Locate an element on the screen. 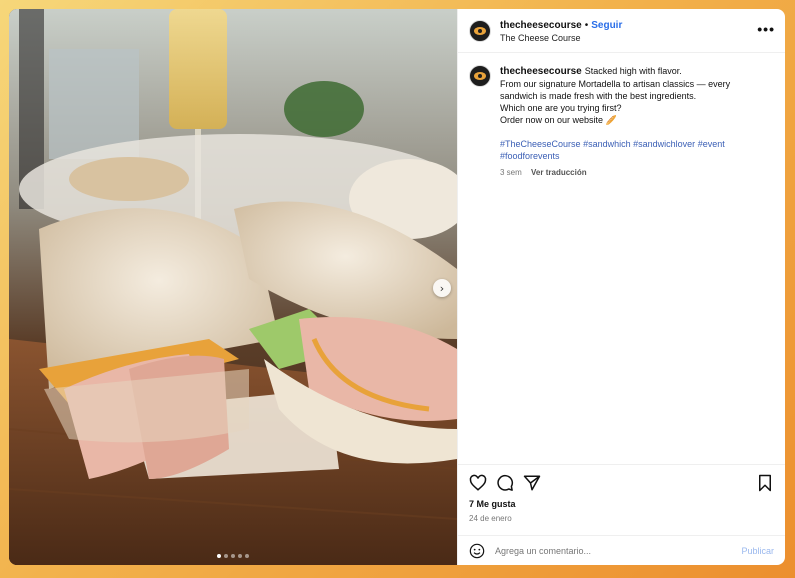 This screenshot has width=795, height=578. hashtag-link: #event is located at coordinates (711, 144).